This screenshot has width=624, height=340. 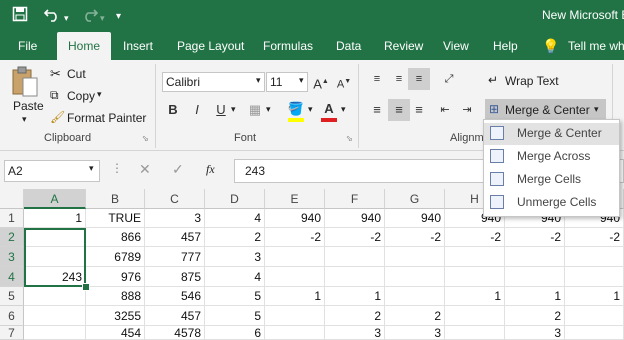 What do you see at coordinates (355, 277) in the screenshot?
I see `cell-F4` at bounding box center [355, 277].